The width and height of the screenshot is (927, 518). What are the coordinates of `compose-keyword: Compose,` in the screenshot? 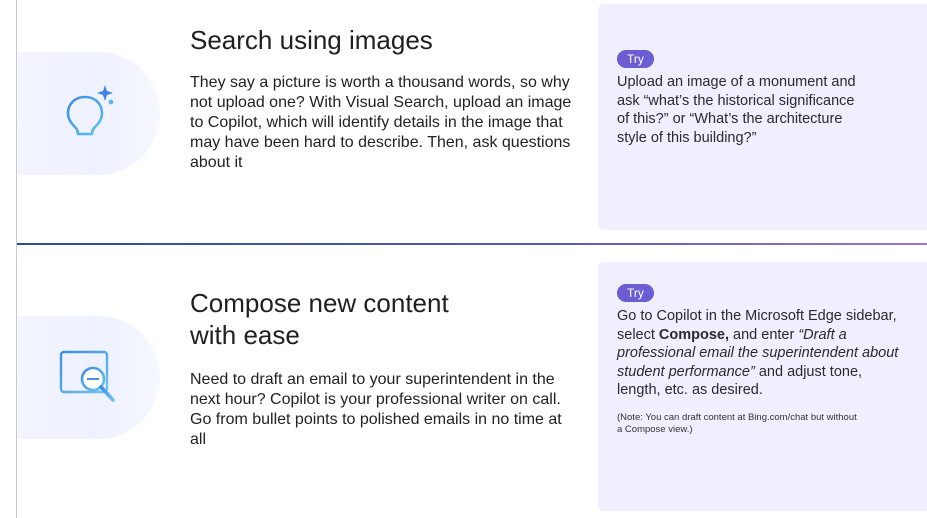 It's located at (694, 334).